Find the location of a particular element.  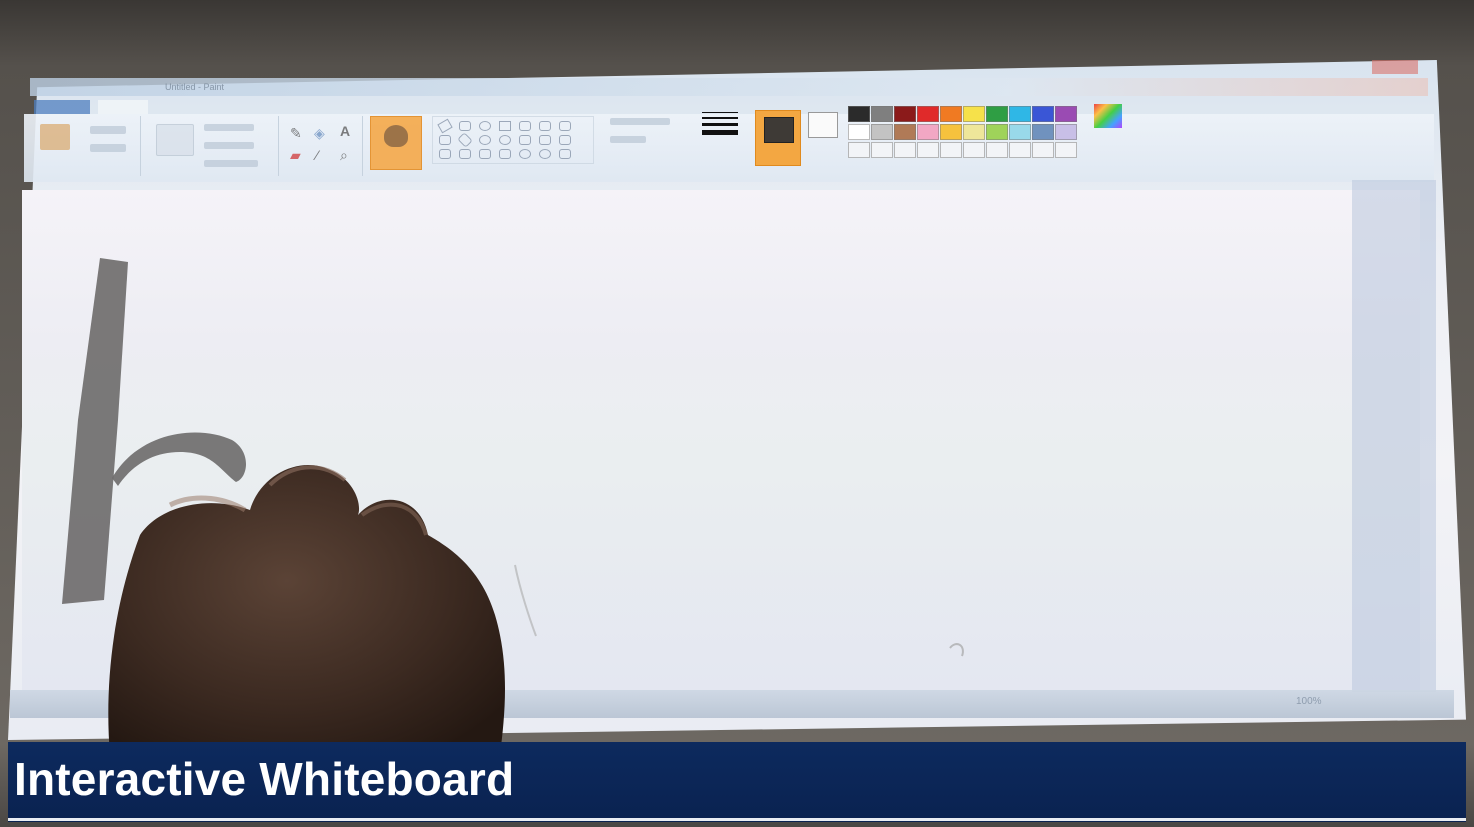

hand-shape is located at coordinates (306, 609).